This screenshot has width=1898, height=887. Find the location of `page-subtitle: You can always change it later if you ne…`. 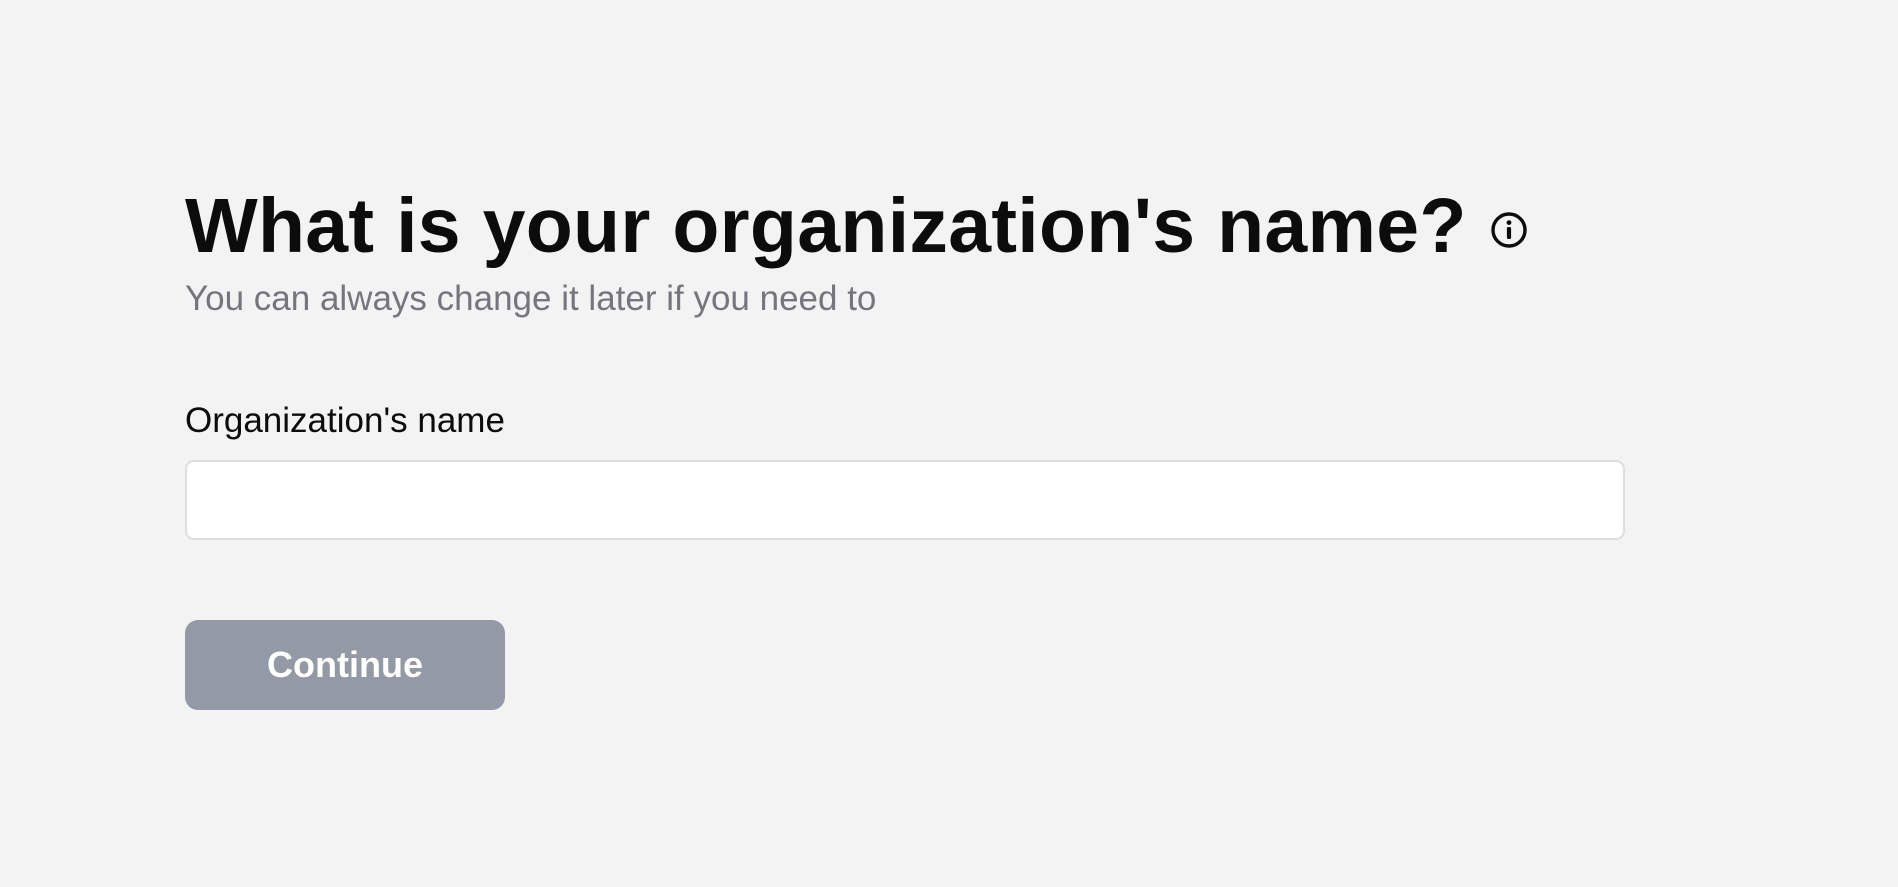

page-subtitle: You can always change it later if you ne… is located at coordinates (531, 298).